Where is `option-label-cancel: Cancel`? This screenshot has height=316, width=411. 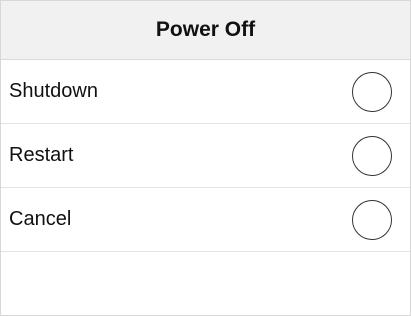
option-label-cancel: Cancel is located at coordinates (40, 219).